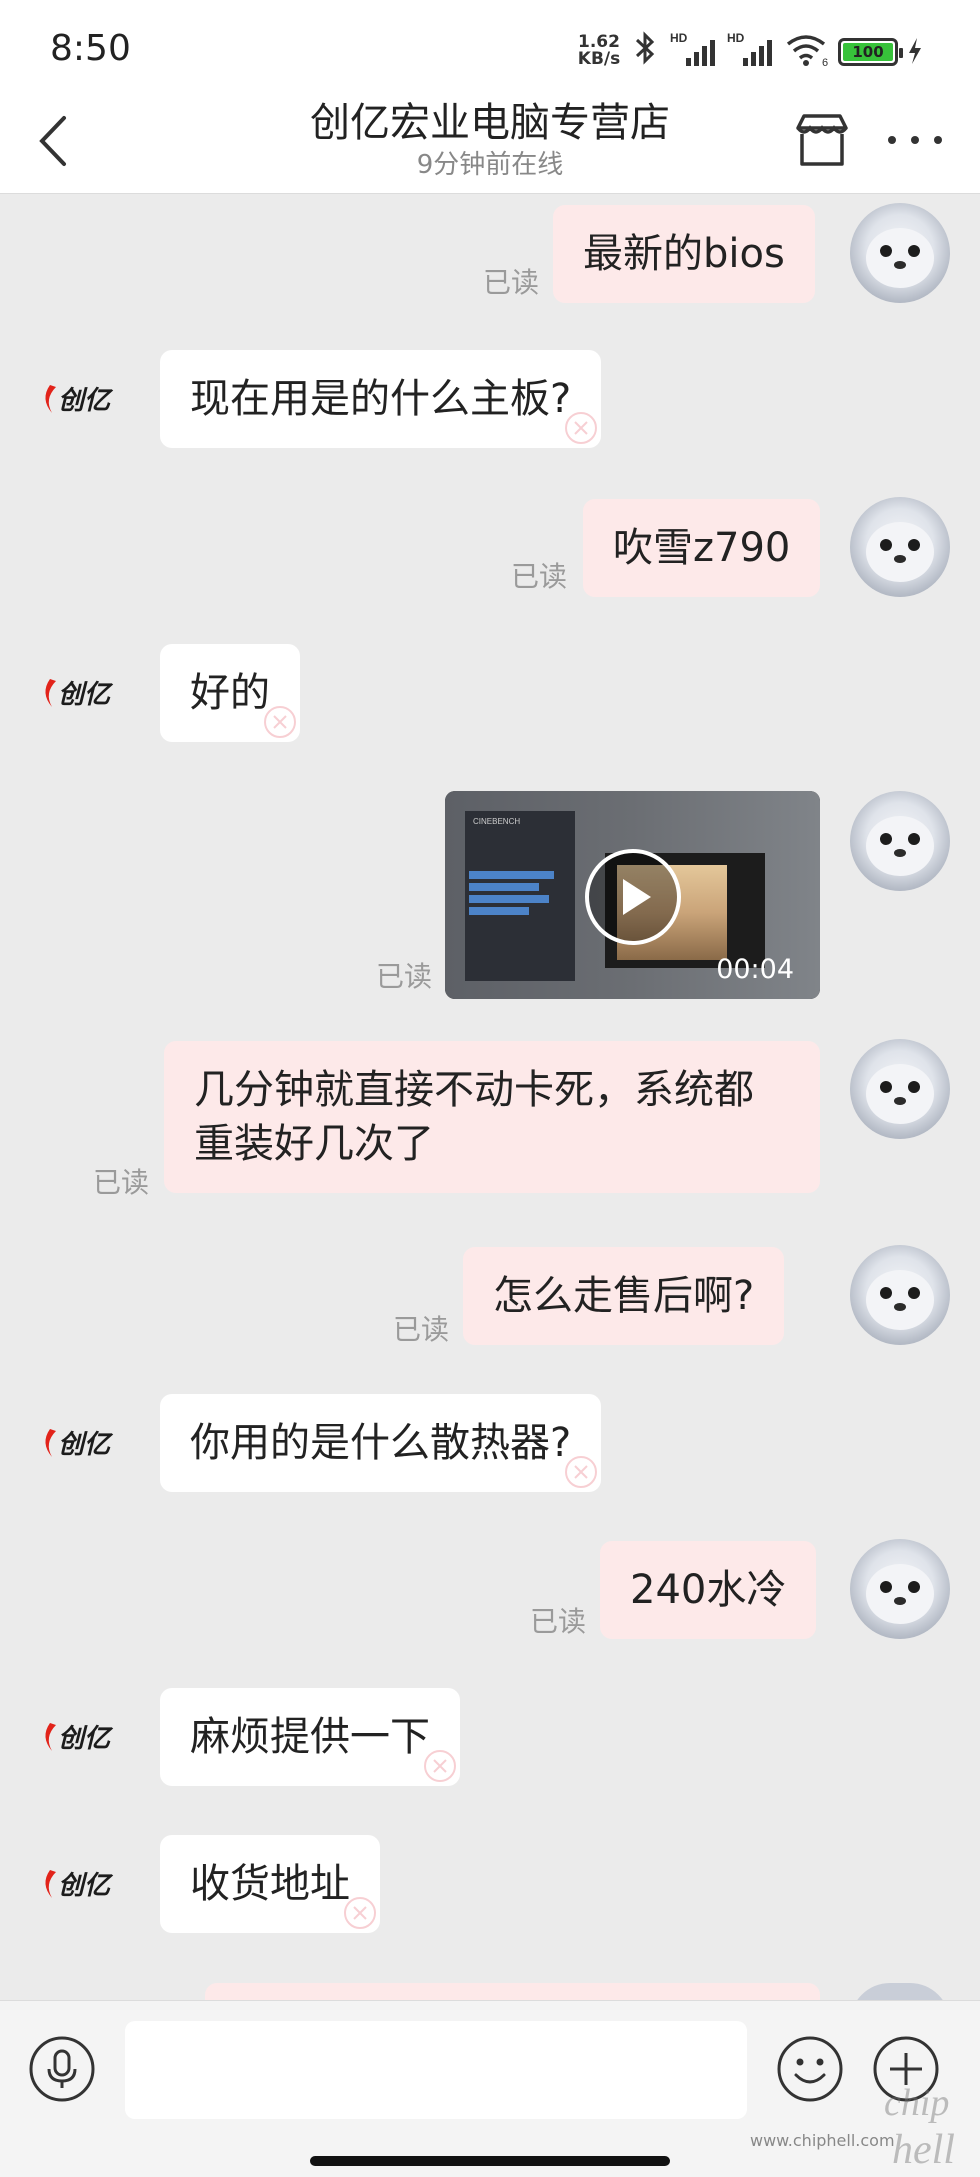 This screenshot has width=980, height=2177. Describe the element at coordinates (310, 1737) in the screenshot. I see `message-bubble-shop: 麻烦提供一下` at that location.